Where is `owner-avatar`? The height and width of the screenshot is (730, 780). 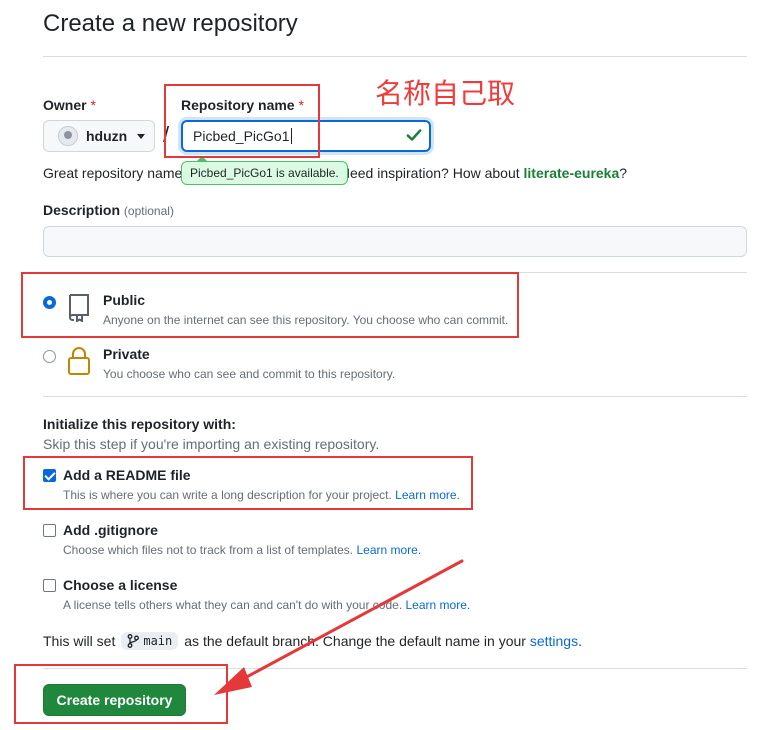 owner-avatar is located at coordinates (68, 136).